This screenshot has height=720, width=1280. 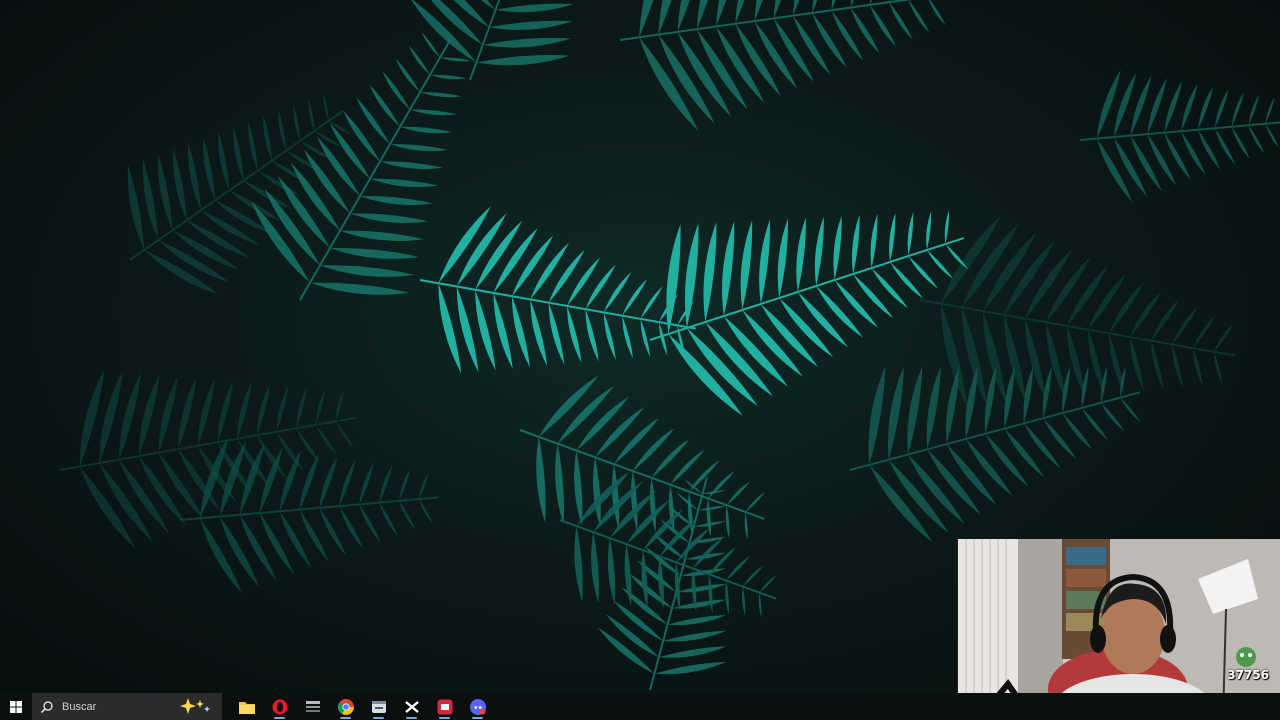 I want to click on chrome-icon, so click(x=345, y=706).